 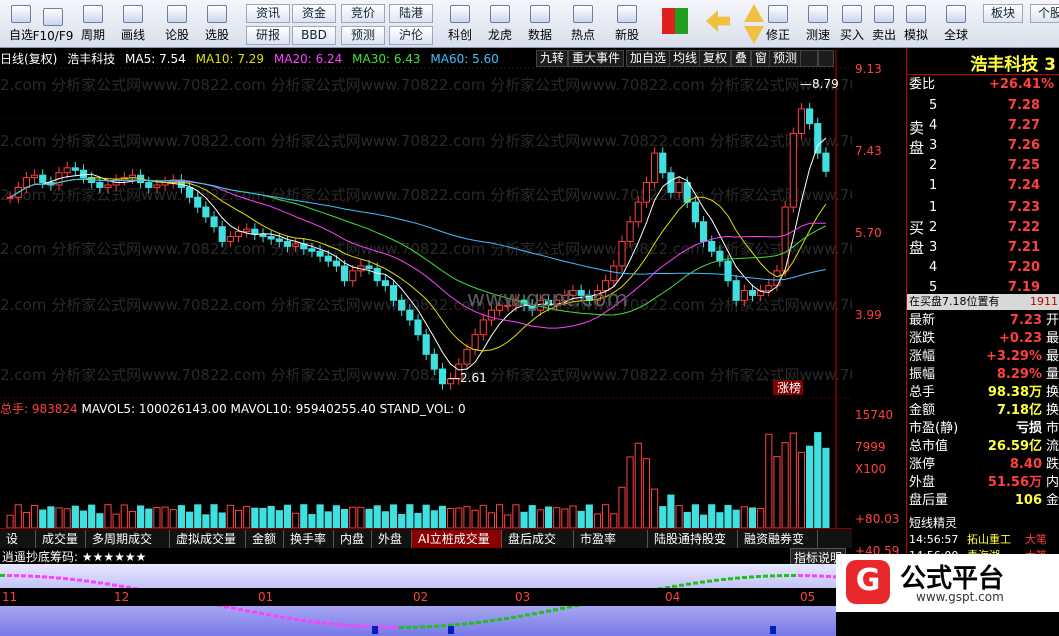 What do you see at coordinates (778, 24) in the screenshot?
I see `toolbar-button-11: 修正` at bounding box center [778, 24].